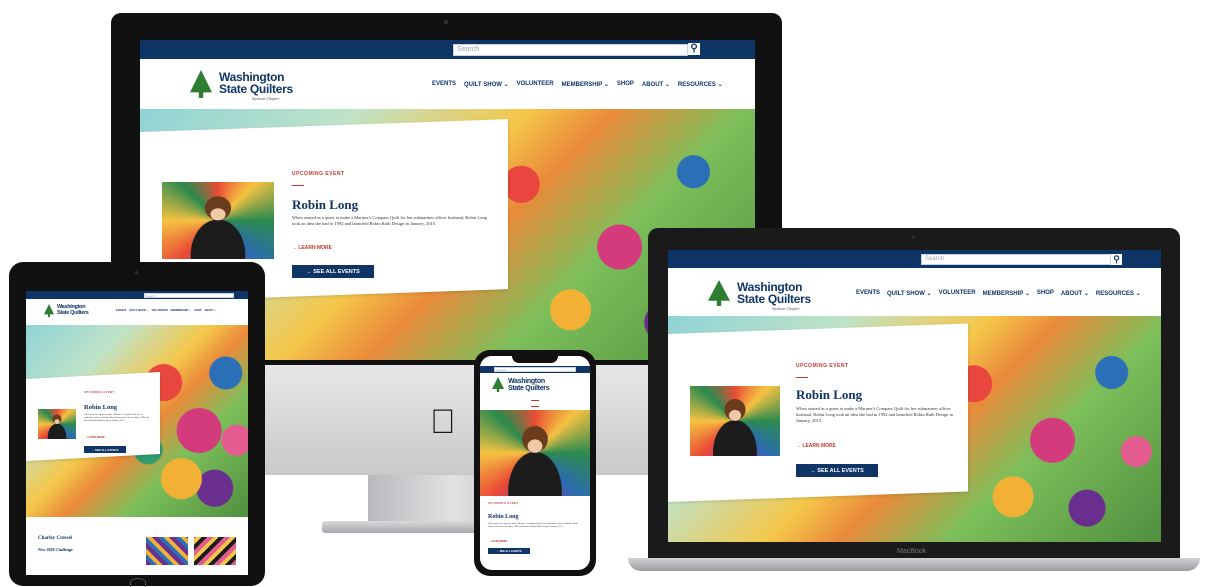  I want to click on laptop-nav-quilt-show: QUILT SHOW ⌄, so click(909, 293).